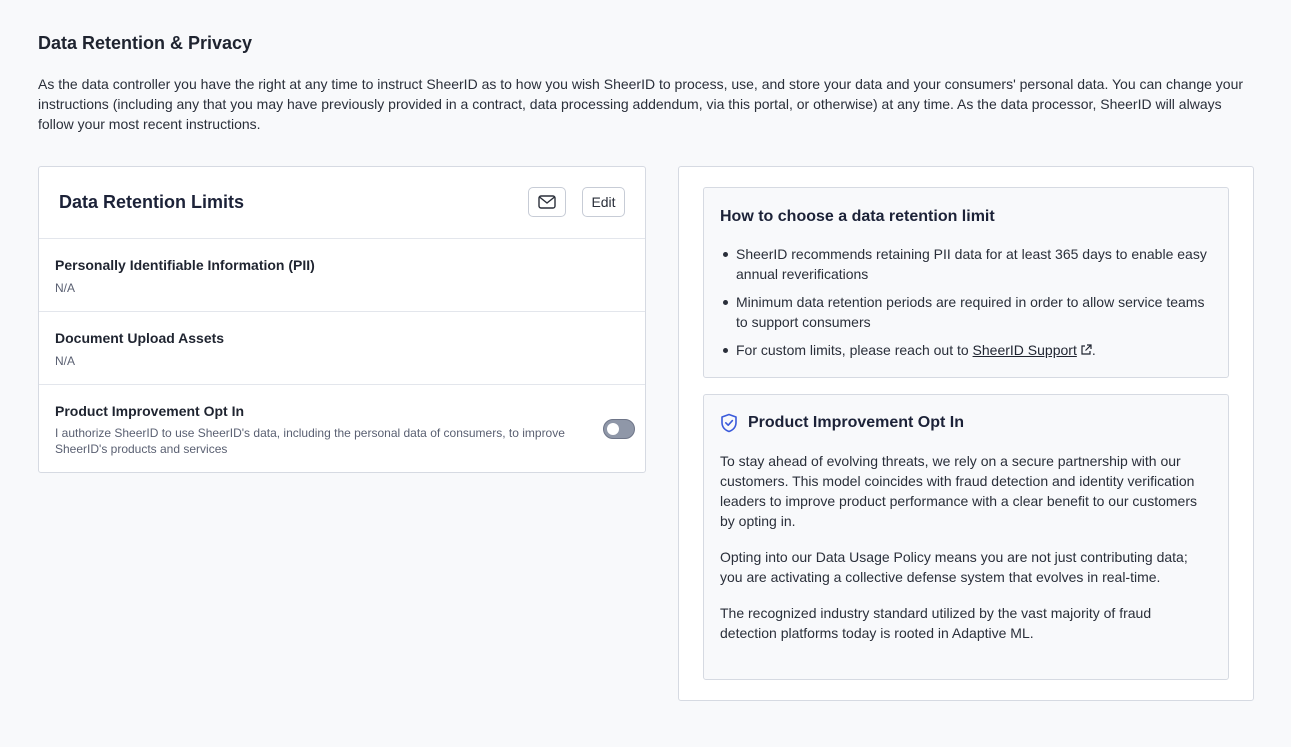 Image resolution: width=1291 pixels, height=747 pixels. Describe the element at coordinates (152, 202) in the screenshot. I see `card-title: Data Retention Limits` at that location.